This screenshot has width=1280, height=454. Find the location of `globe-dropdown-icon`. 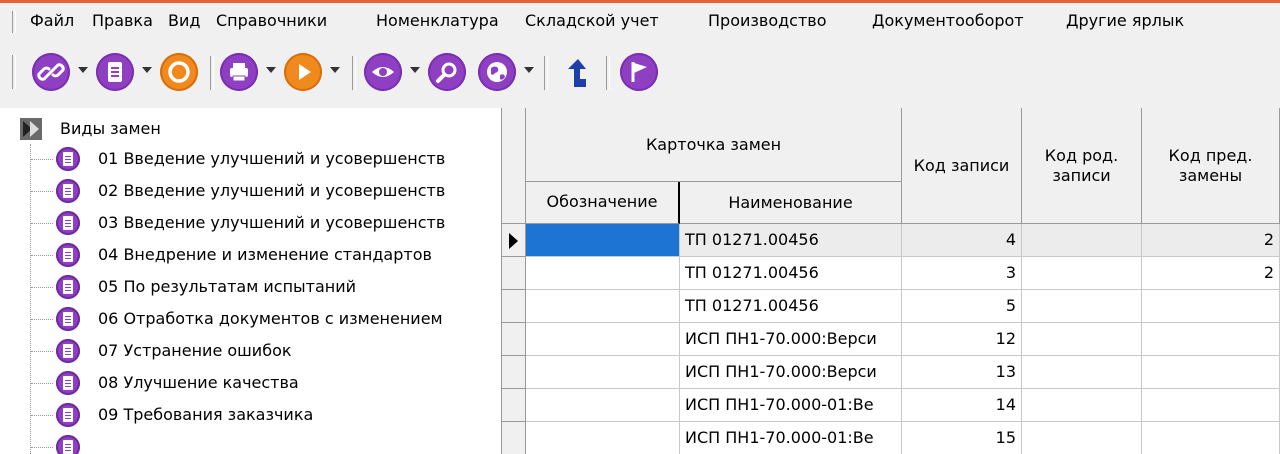

globe-dropdown-icon is located at coordinates (529, 70).